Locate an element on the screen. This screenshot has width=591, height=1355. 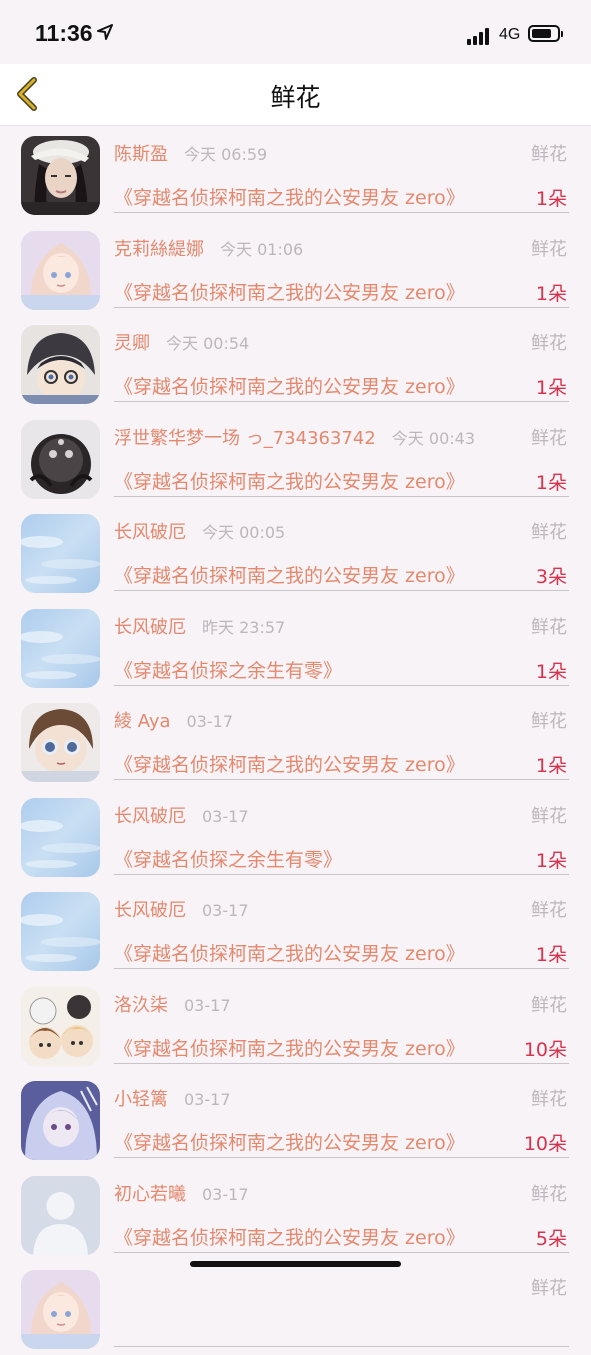
user-name: 长风破厄 今天 00:05 is located at coordinates (199, 531).